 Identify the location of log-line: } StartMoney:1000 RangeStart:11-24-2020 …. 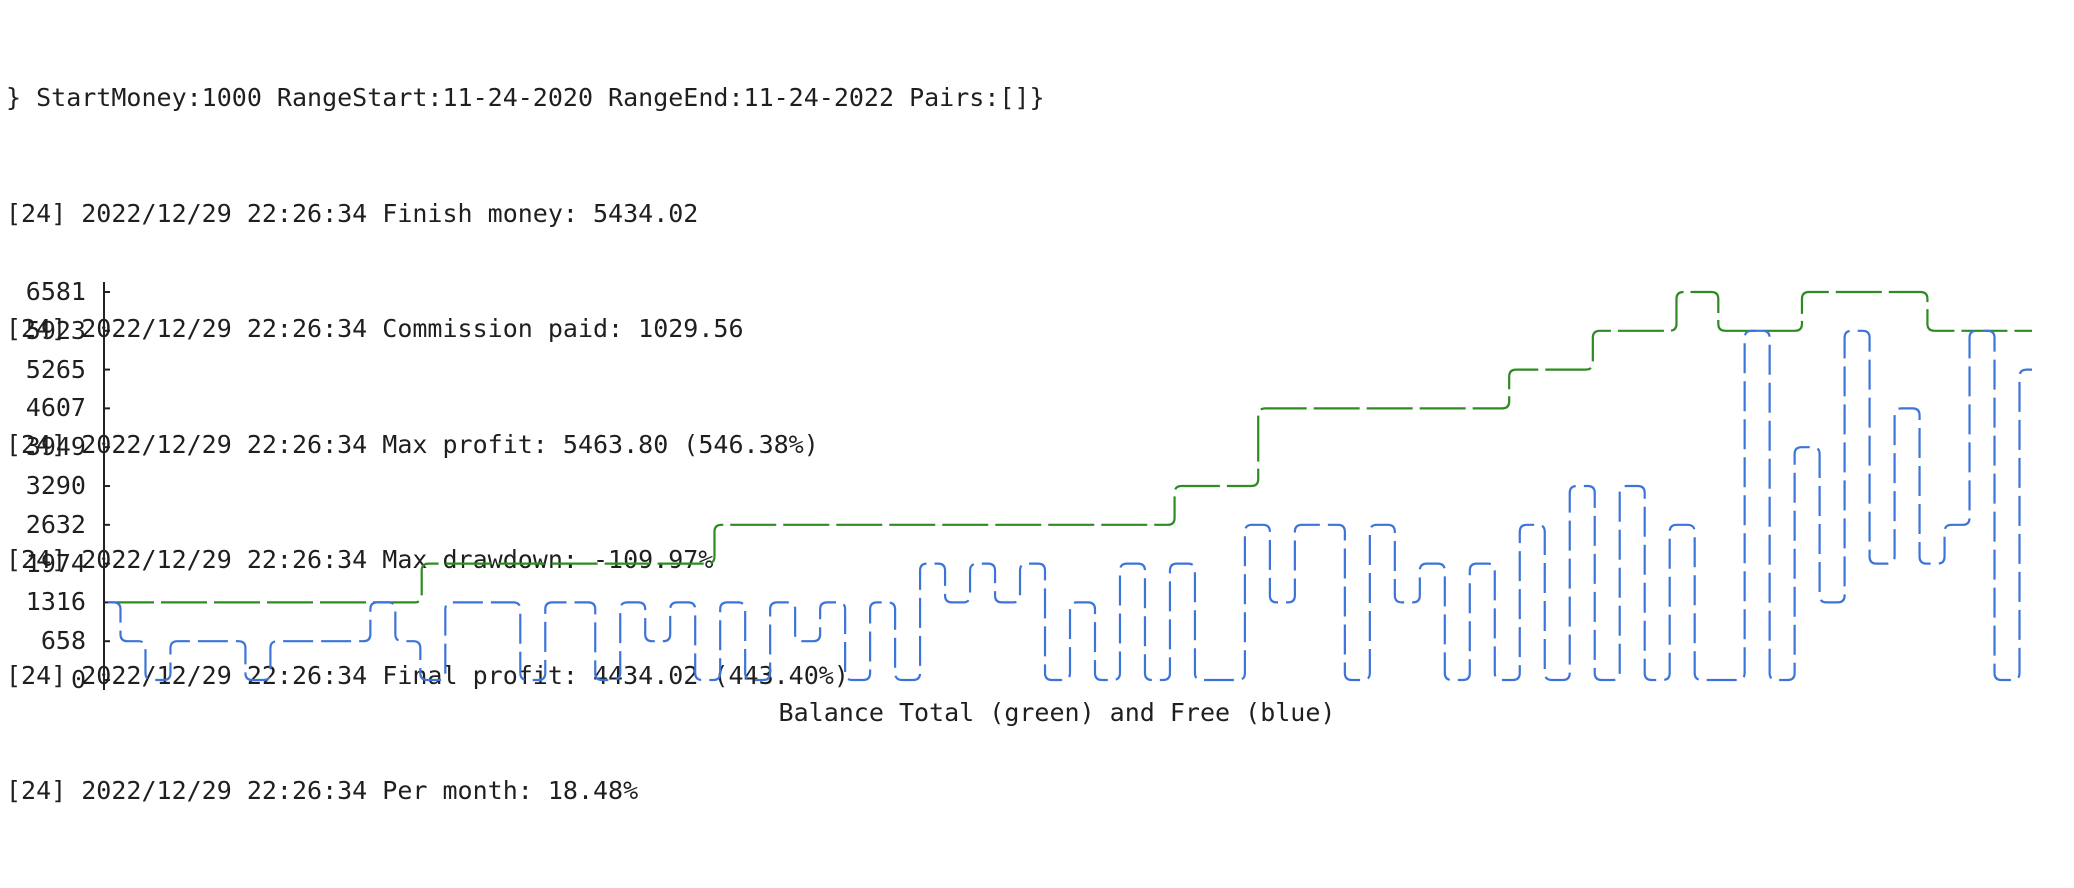
(525, 97).